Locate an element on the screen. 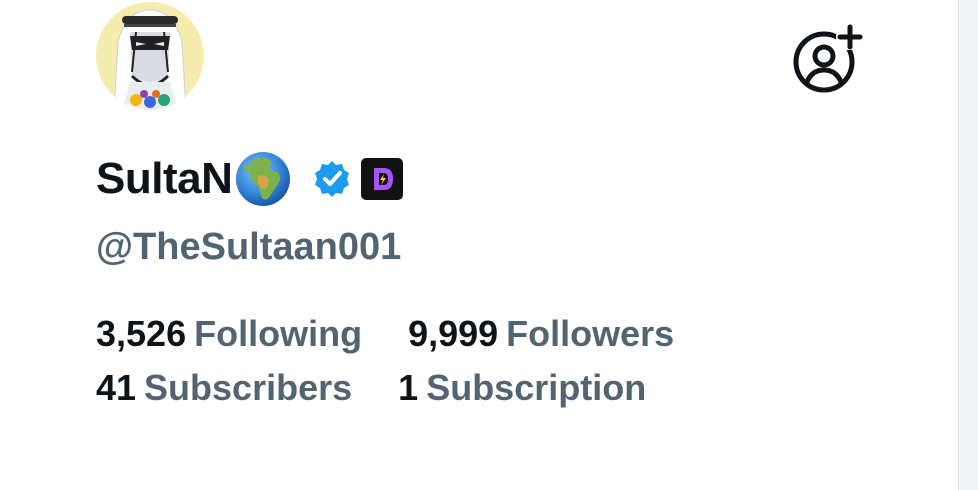  stats-row-subscriptions: 41 Subscribers 1 Subscription is located at coordinates (371, 388).